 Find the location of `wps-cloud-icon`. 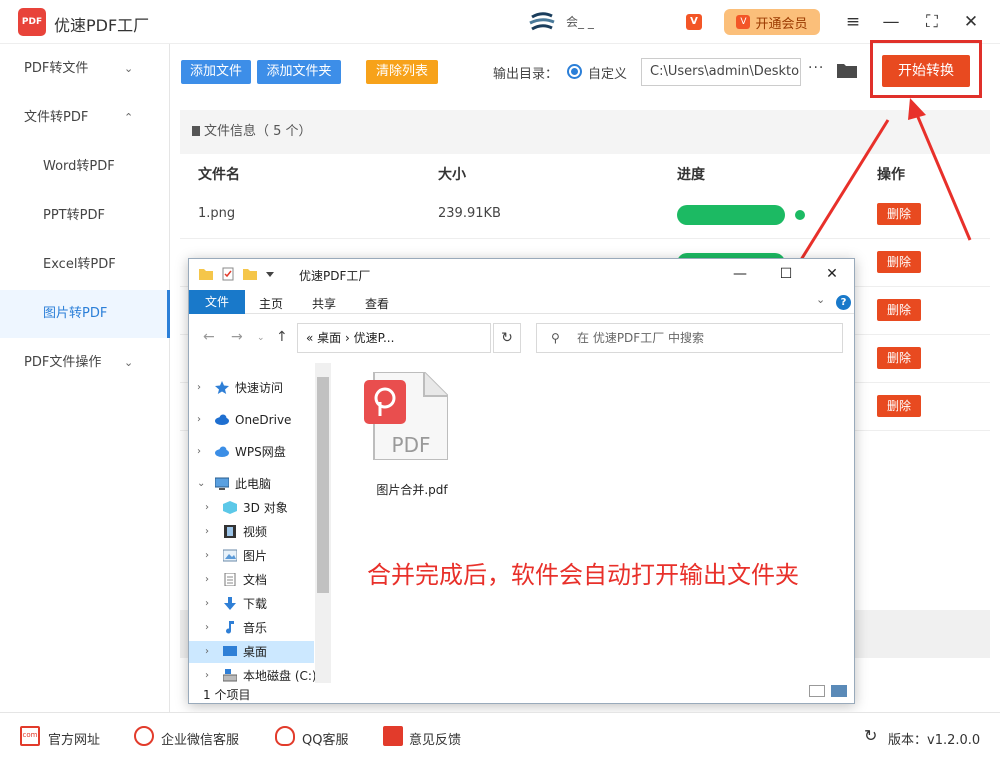

wps-cloud-icon is located at coordinates (222, 451).